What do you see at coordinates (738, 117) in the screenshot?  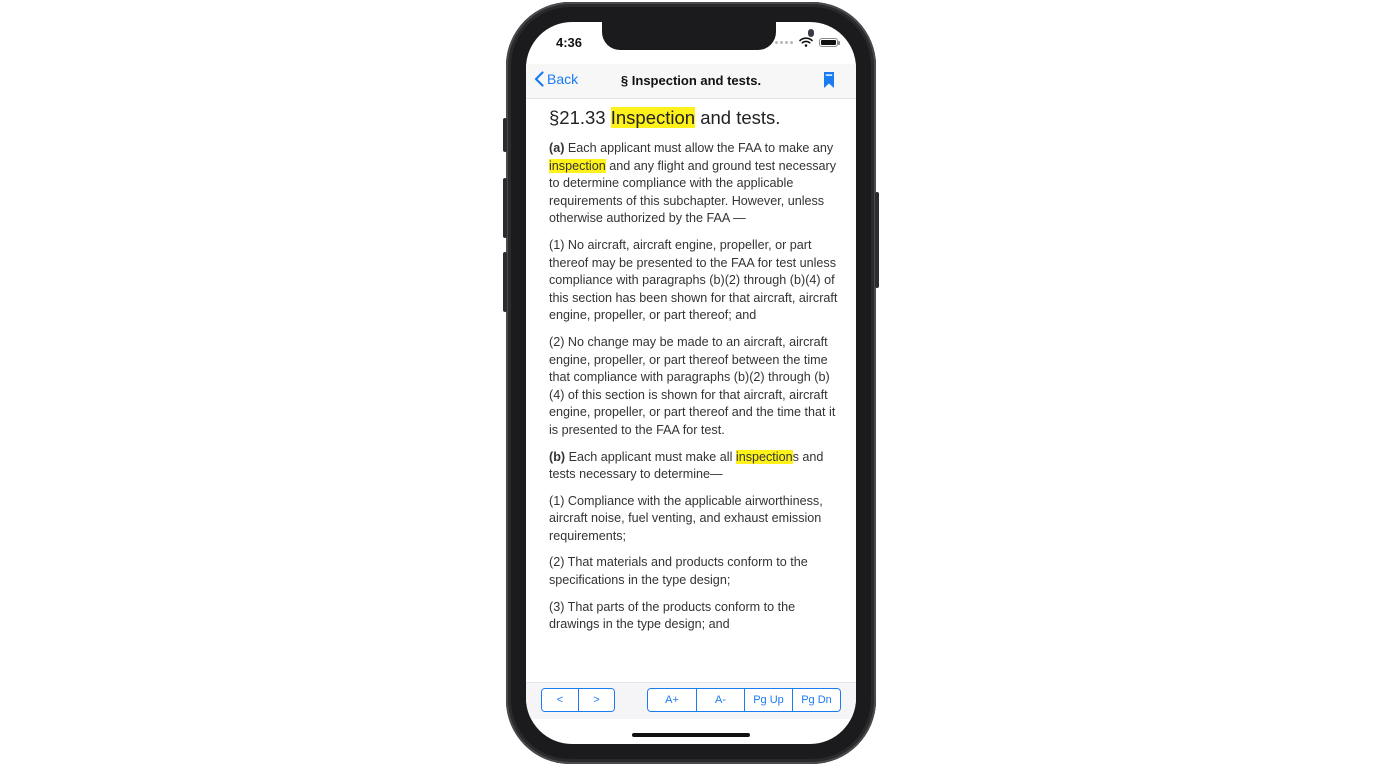 I see `heading-suffix: and tests.` at bounding box center [738, 117].